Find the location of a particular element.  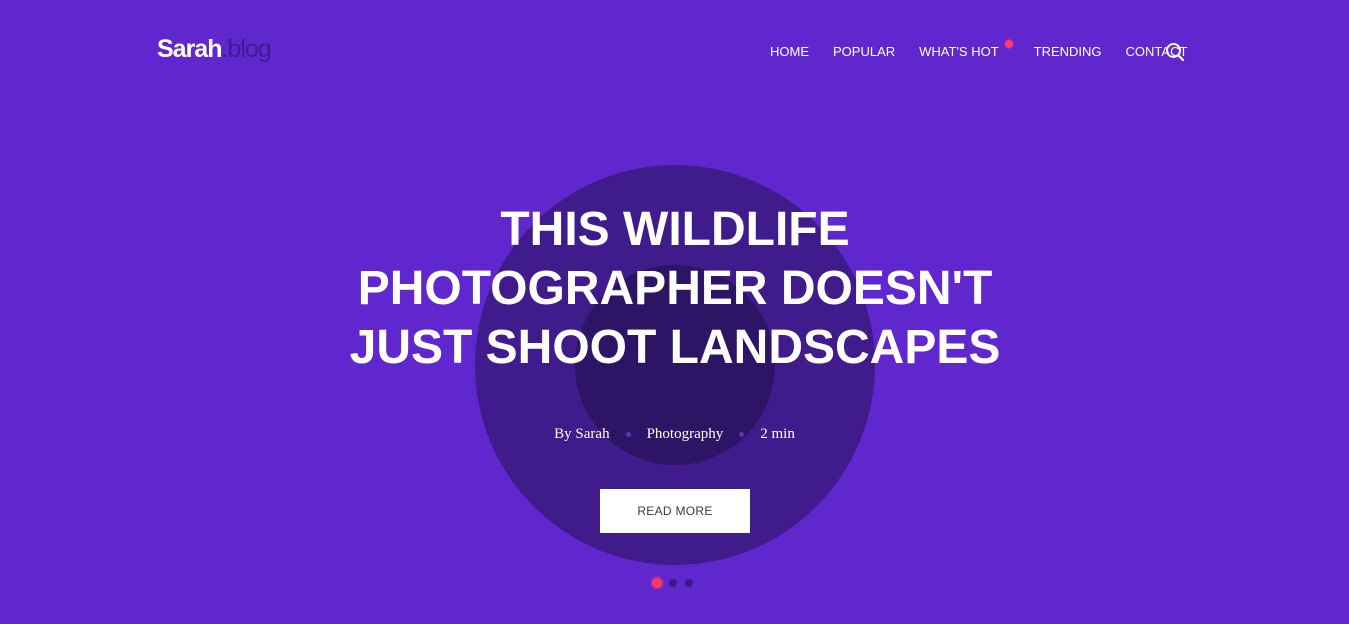

nav-item-whats-hot: WHAT'S HOT is located at coordinates (966, 50).